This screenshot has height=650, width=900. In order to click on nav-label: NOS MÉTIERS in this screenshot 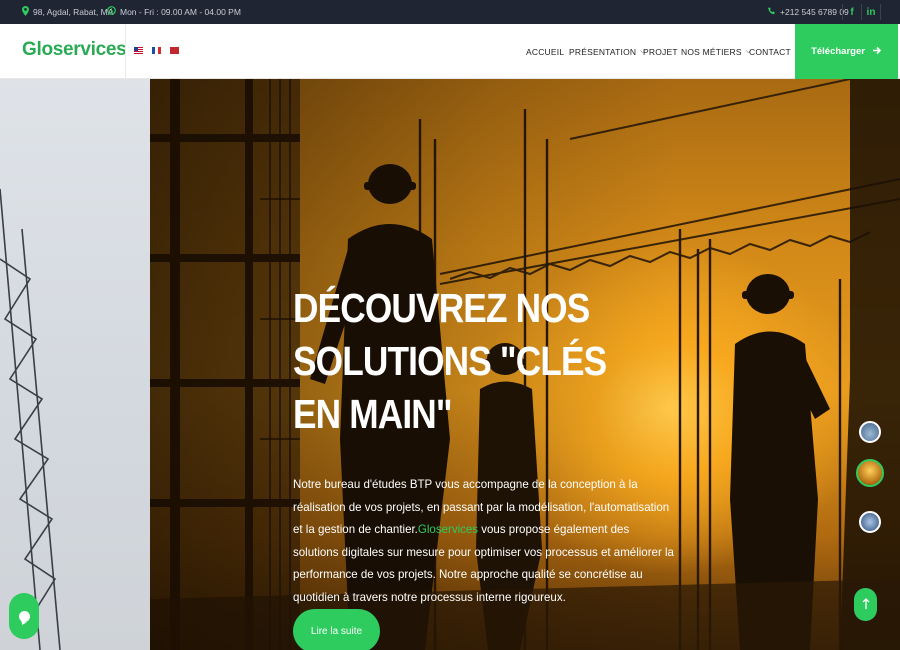, I will do `click(711, 51)`.